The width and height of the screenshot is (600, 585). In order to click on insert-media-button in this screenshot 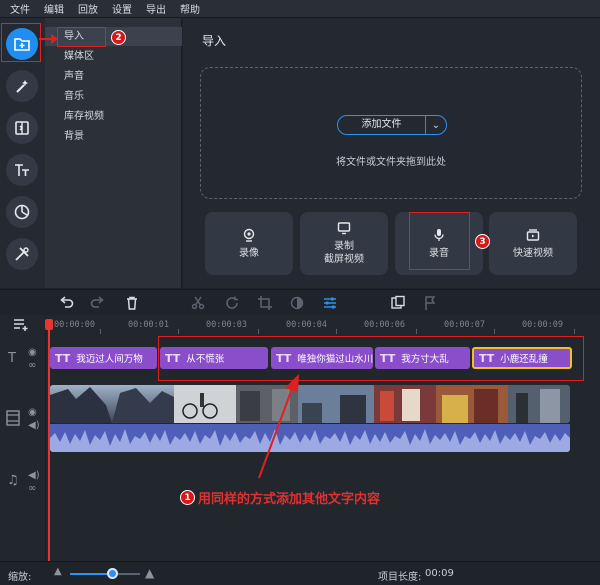, I will do `click(398, 303)`.